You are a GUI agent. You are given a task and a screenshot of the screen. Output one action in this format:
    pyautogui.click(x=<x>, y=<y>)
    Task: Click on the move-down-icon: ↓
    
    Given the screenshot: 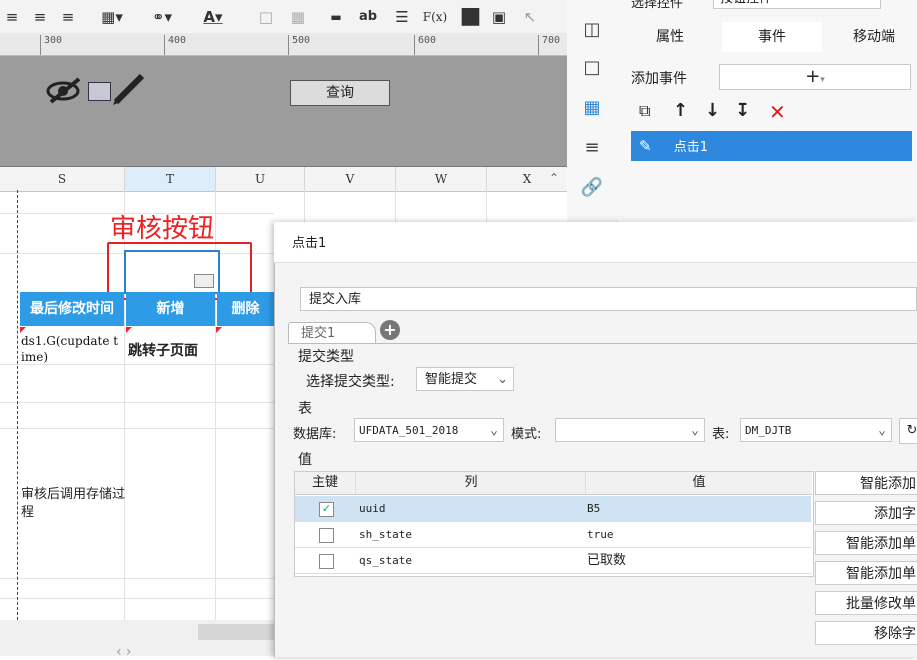 What is the action you would take?
    pyautogui.click(x=712, y=110)
    